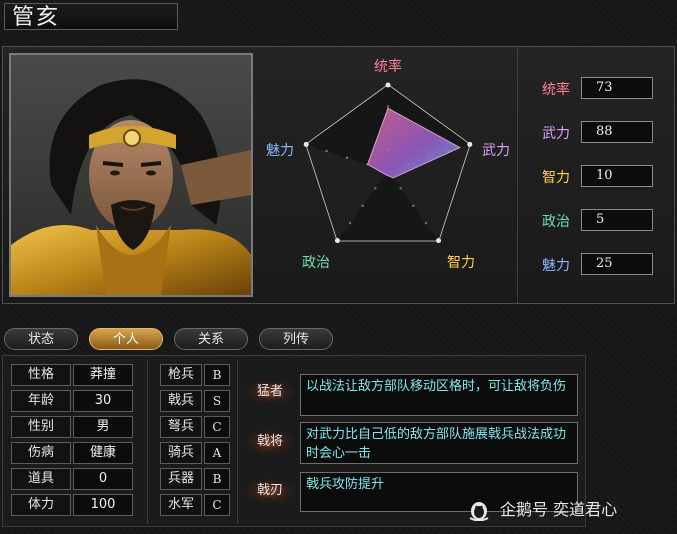 This screenshot has width=677, height=534. What do you see at coordinates (617, 132) in the screenshot?
I see `stat-value: 88` at bounding box center [617, 132].